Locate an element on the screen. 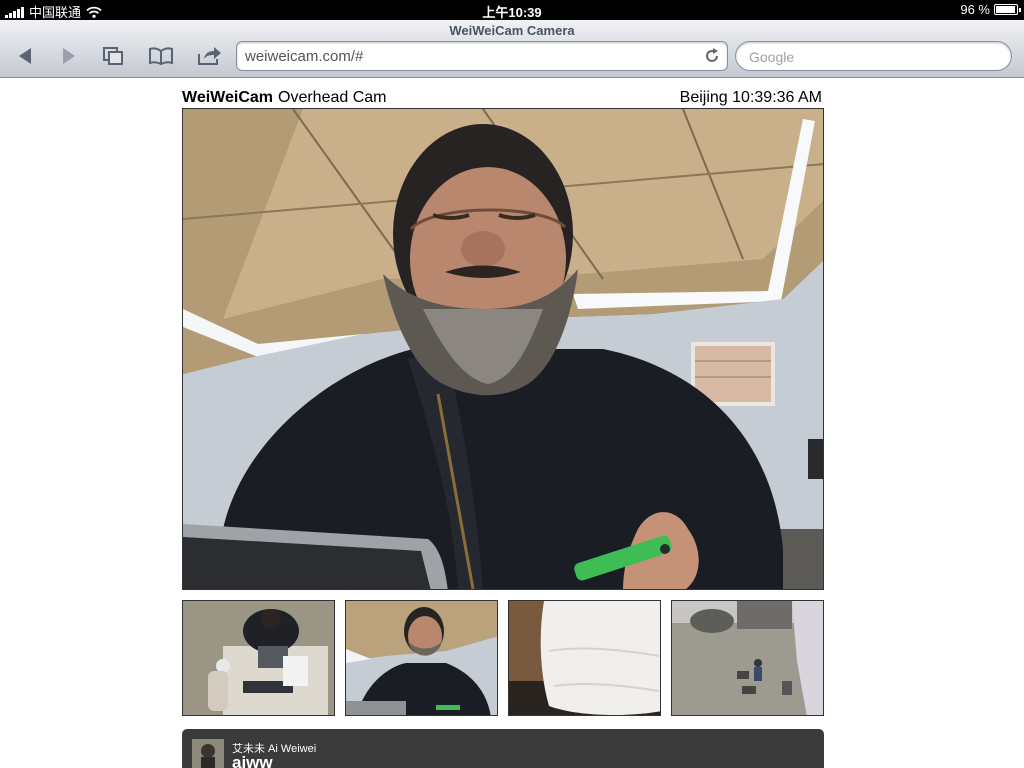  battery-percent: 96 % is located at coordinates (975, 9).